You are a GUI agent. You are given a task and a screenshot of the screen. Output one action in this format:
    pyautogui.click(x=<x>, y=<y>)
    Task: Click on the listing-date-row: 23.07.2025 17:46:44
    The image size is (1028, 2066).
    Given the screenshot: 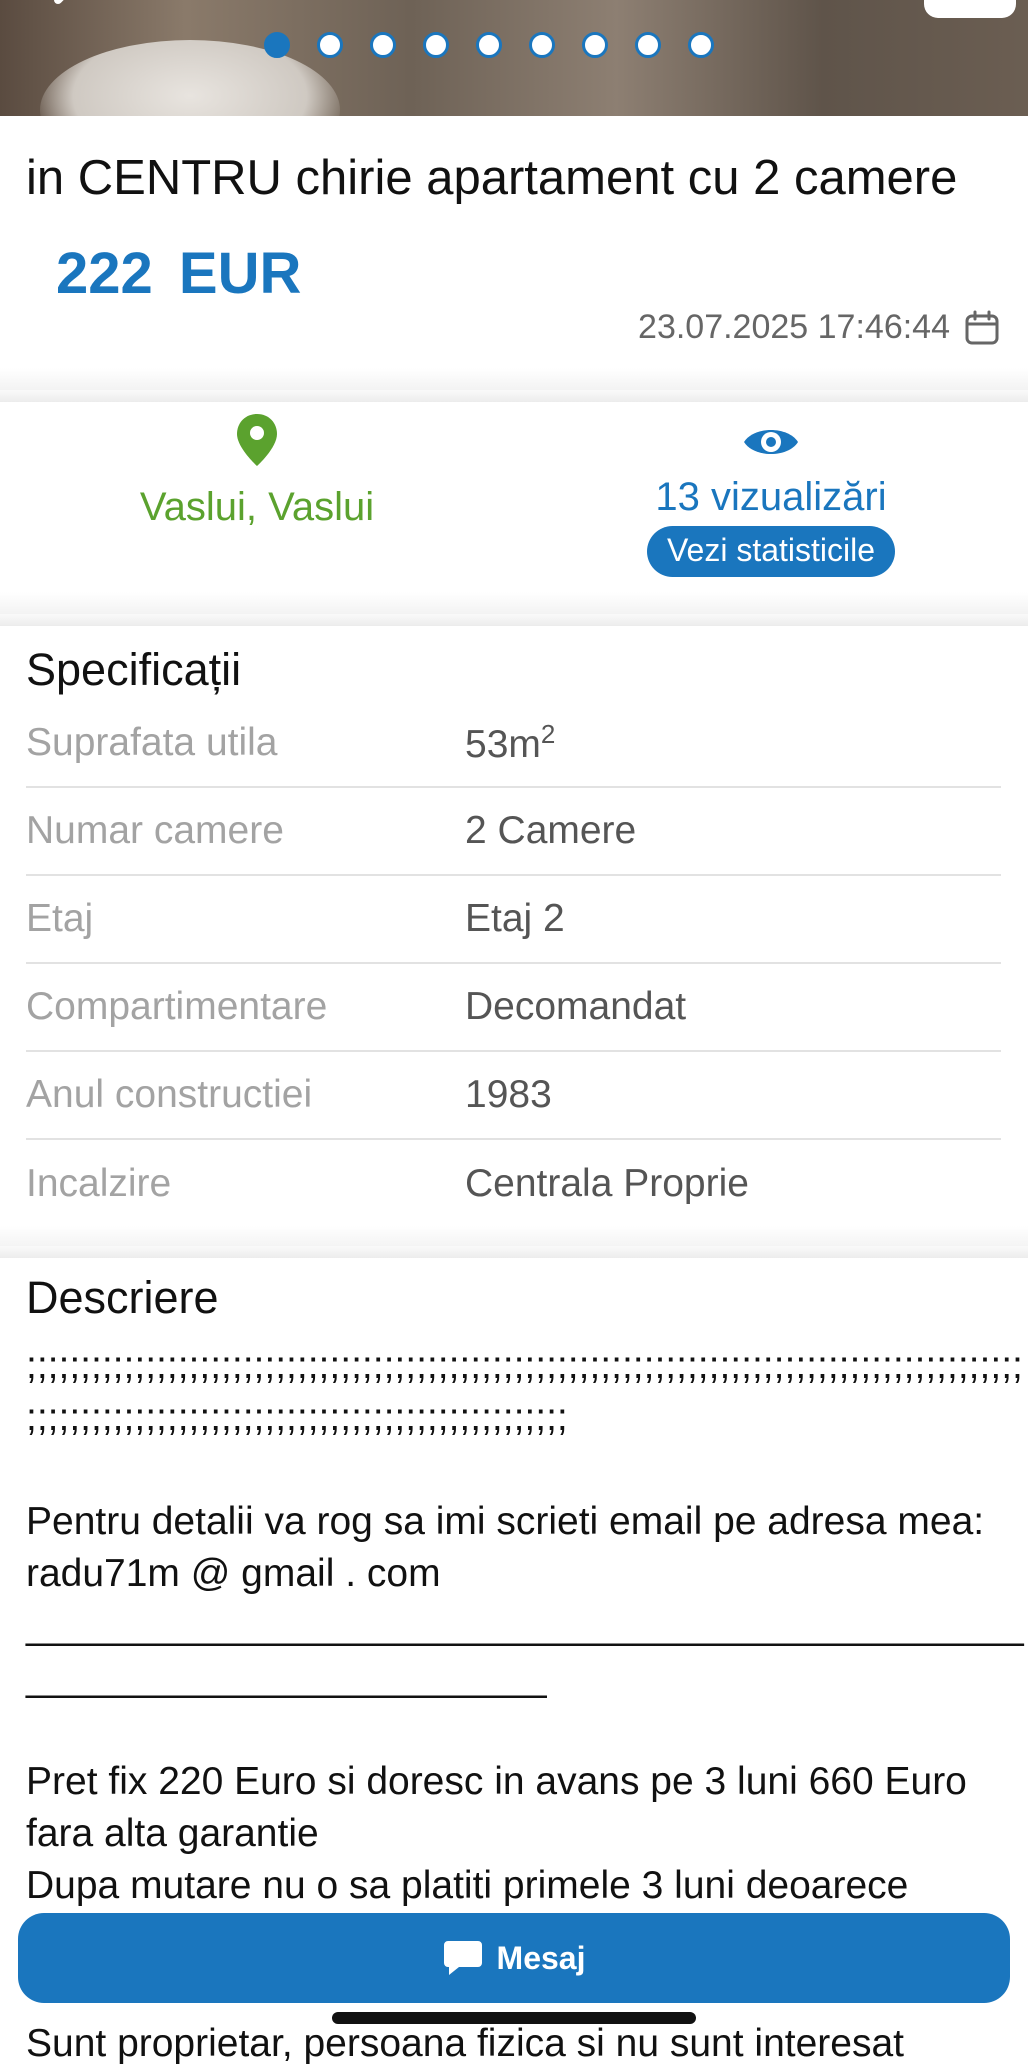 What is the action you would take?
    pyautogui.click(x=819, y=327)
    